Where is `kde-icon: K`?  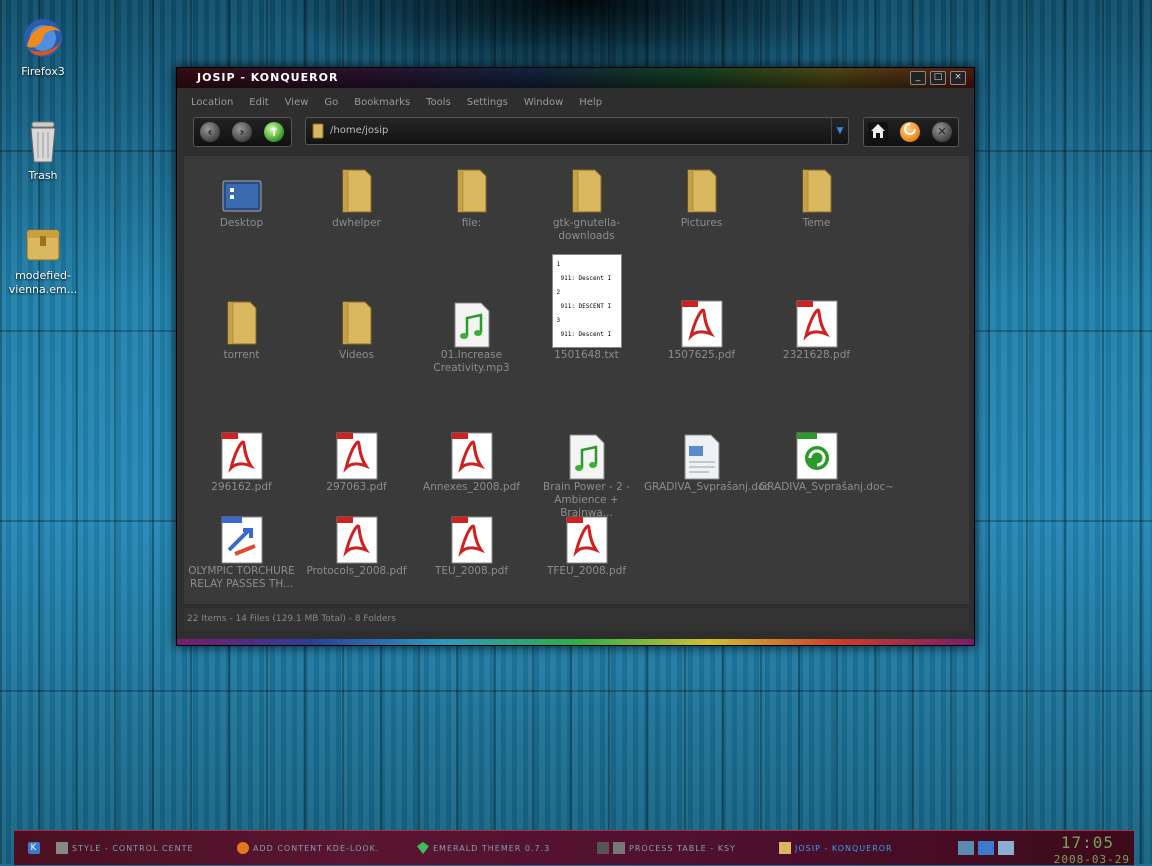 kde-icon: K is located at coordinates (34, 848).